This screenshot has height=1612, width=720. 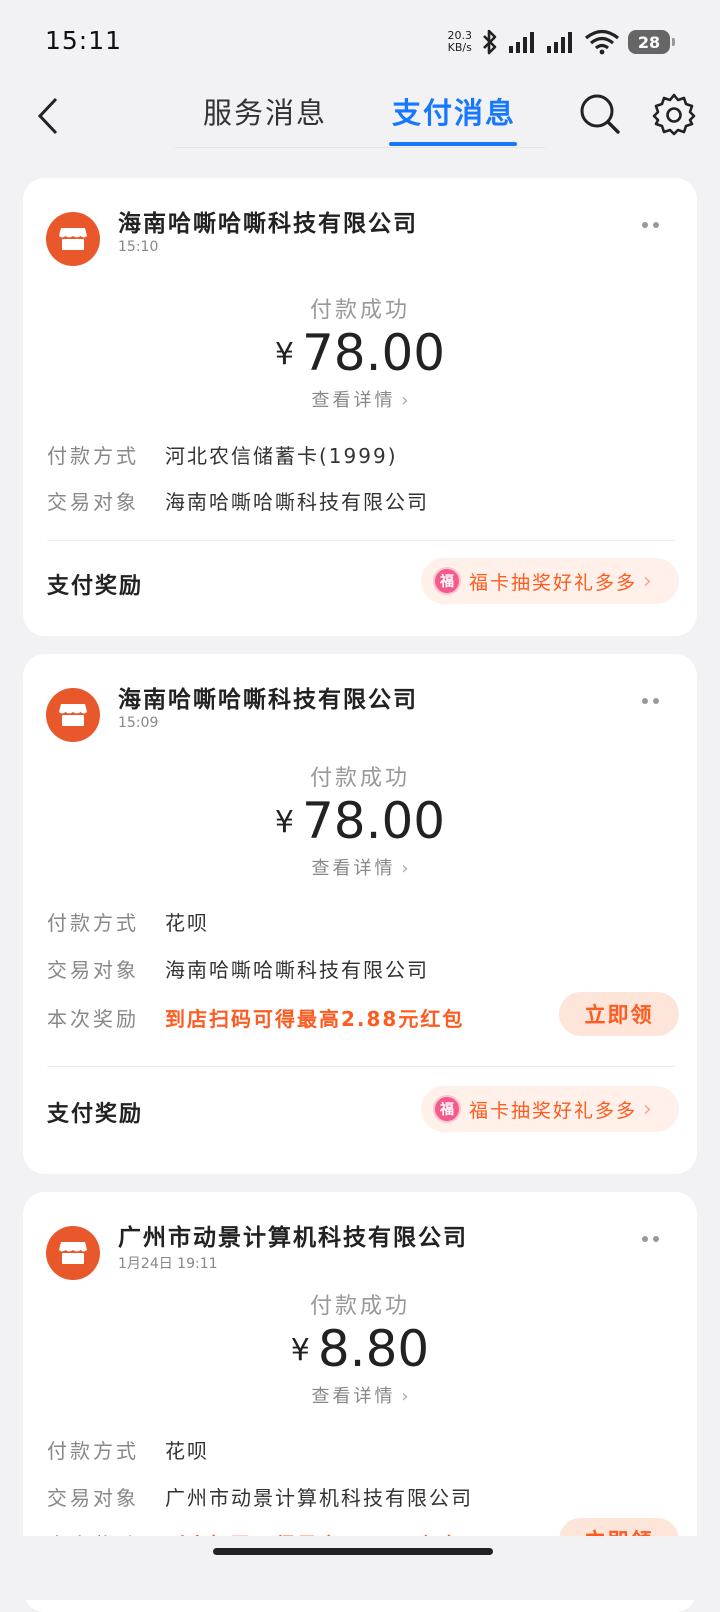 What do you see at coordinates (168, 1264) in the screenshot?
I see `message-time: 1月24日 19:11` at bounding box center [168, 1264].